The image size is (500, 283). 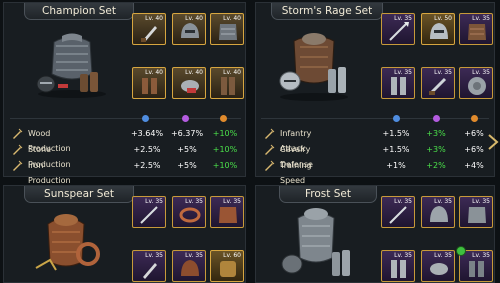 I want to click on frost-armor-image, so click(x=315, y=242).